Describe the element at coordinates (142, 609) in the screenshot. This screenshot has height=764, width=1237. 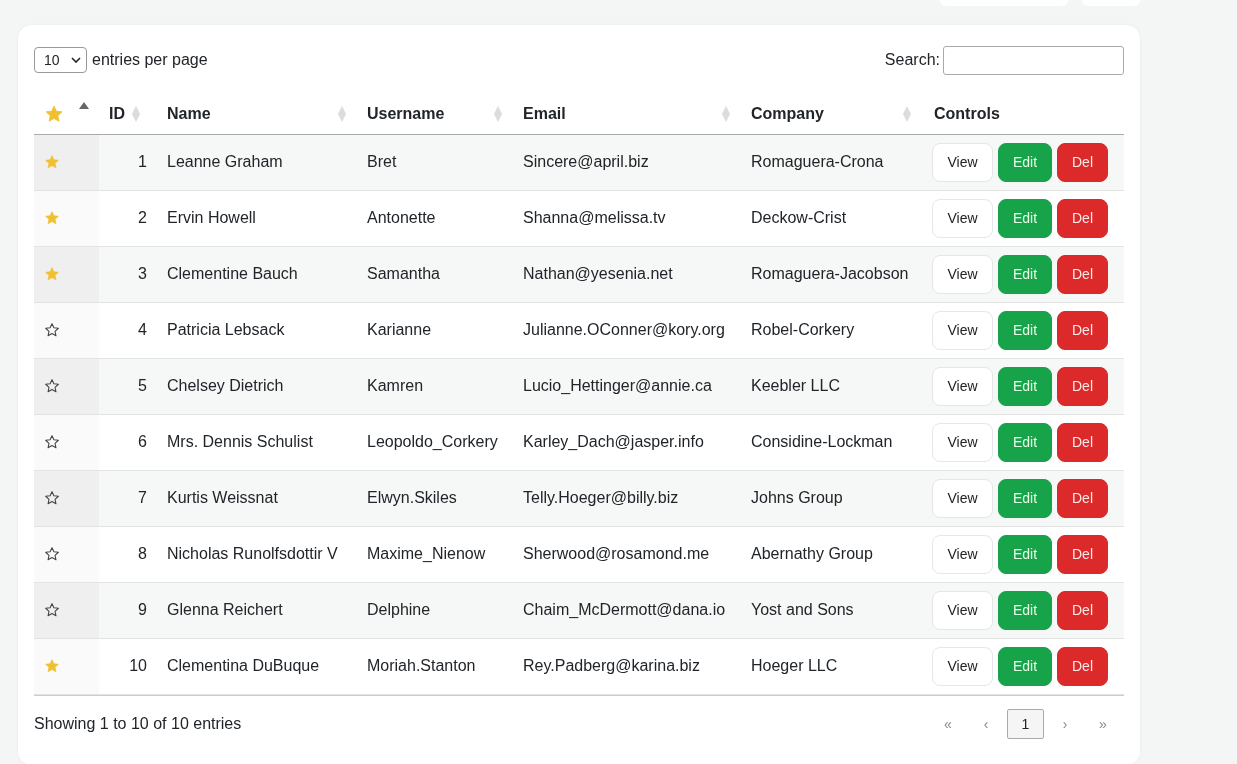
I see `table-cell: 9` at that location.